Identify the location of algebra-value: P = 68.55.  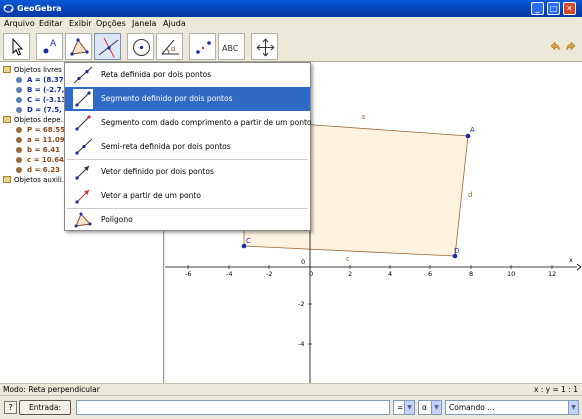
(46, 130).